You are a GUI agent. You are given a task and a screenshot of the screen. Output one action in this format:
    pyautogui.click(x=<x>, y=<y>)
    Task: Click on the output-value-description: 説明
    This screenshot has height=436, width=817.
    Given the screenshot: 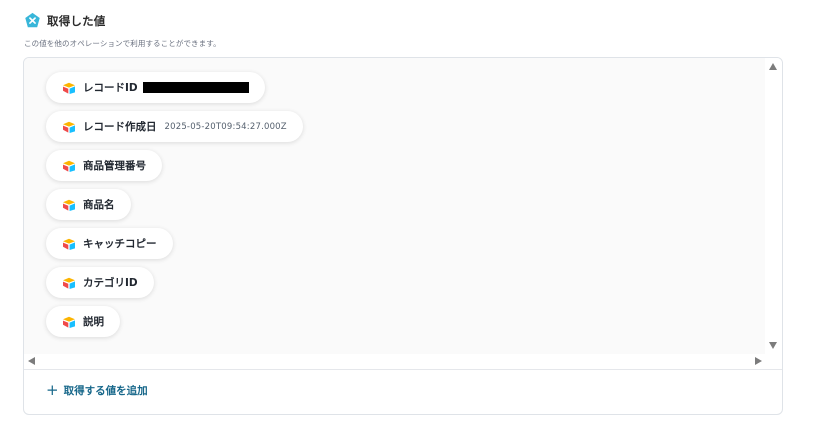 What is the action you would take?
    pyautogui.click(x=83, y=321)
    